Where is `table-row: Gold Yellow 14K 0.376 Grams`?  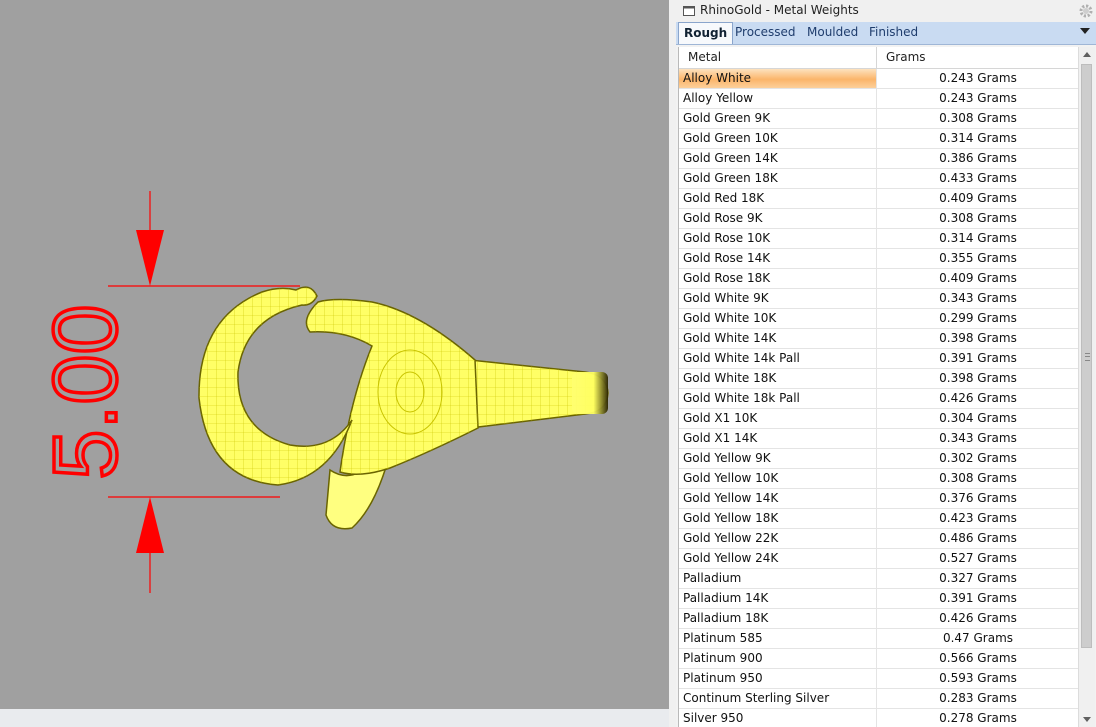
table-row: Gold Yellow 14K 0.376 Grams is located at coordinates (879, 499).